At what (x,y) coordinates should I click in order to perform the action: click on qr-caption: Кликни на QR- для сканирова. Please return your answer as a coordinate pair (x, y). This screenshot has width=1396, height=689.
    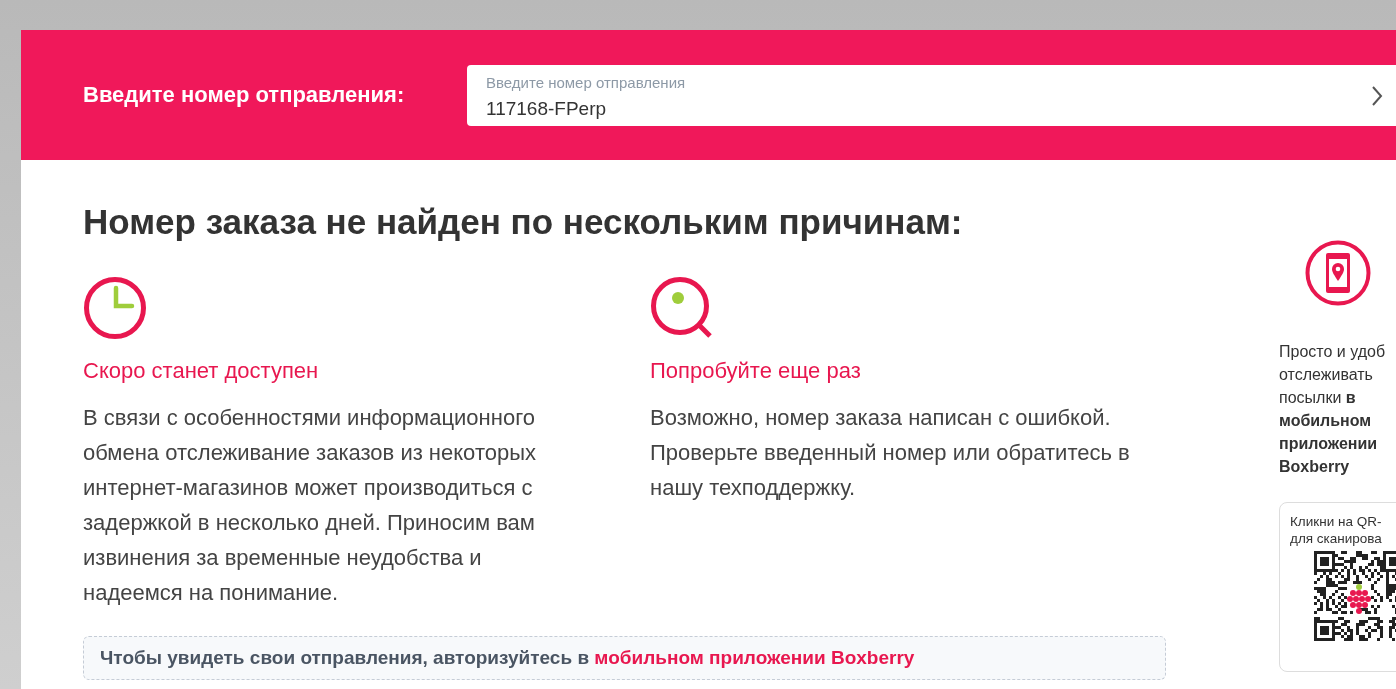
    Looking at the image, I should click on (1336, 530).